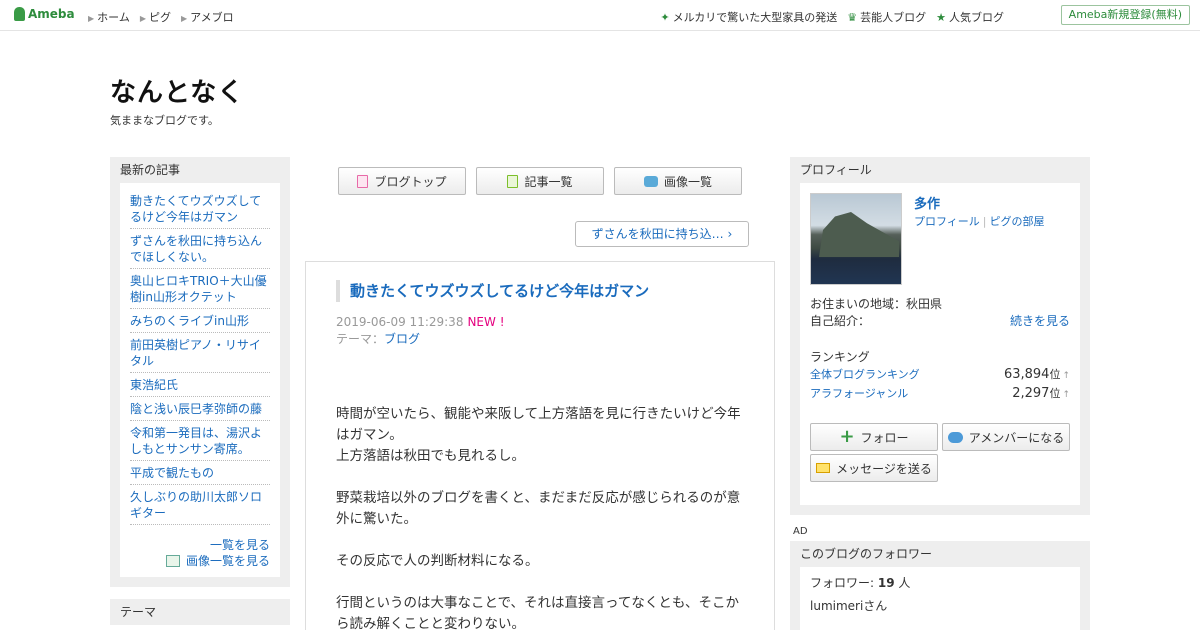  Describe the element at coordinates (200, 547) in the screenshot. I see `recent-more: 一覧を見る 画像一覧を見る` at that location.